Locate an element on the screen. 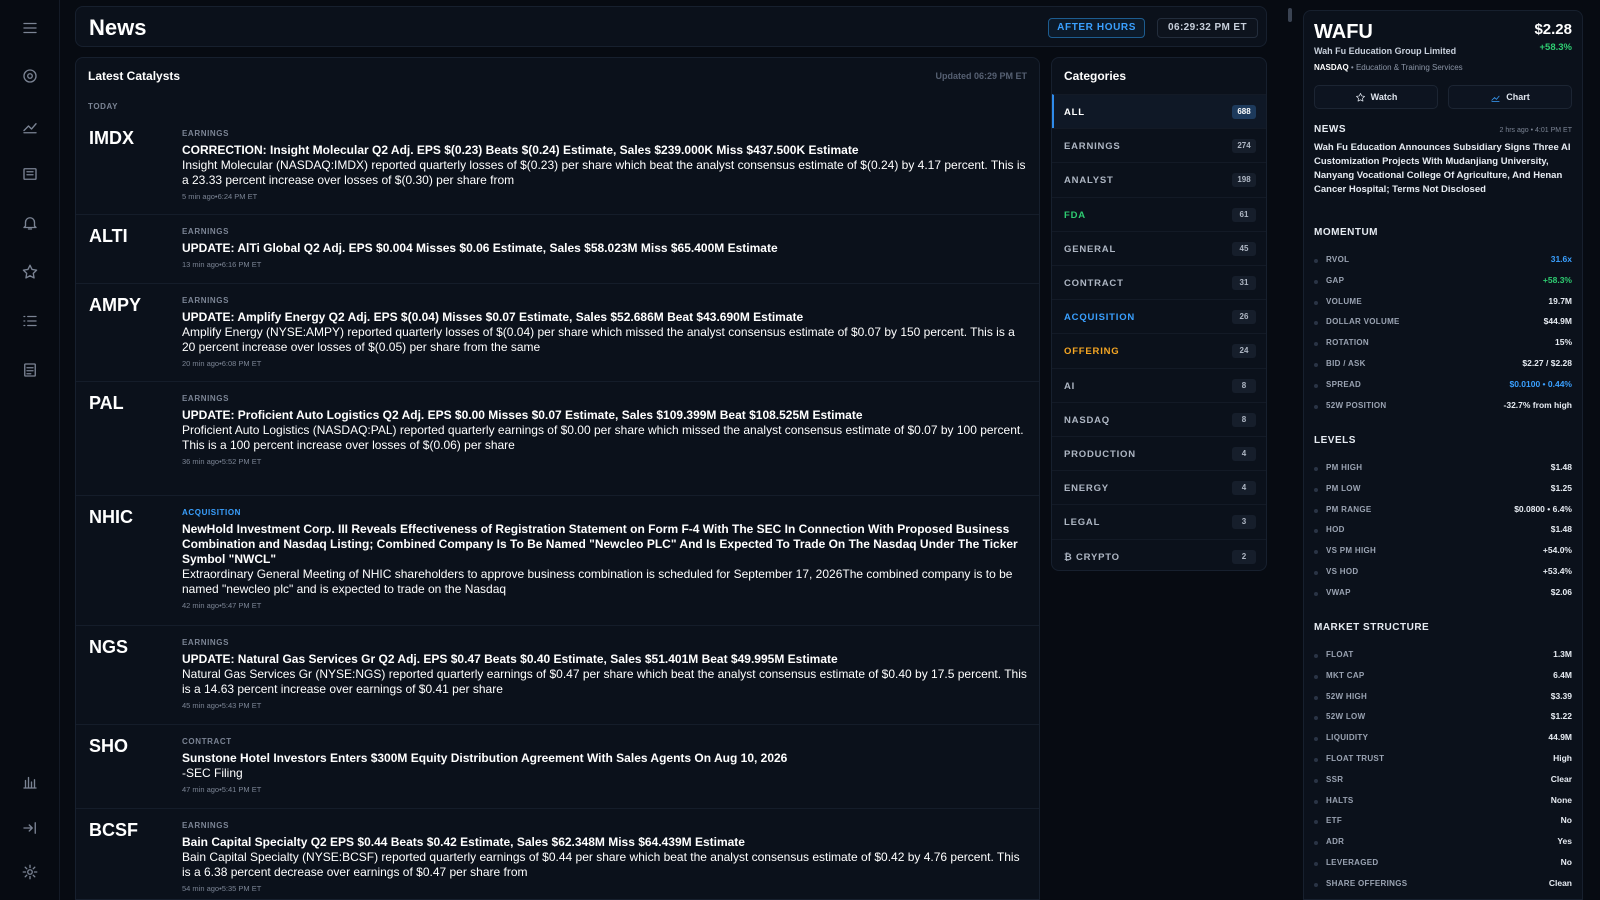 This screenshot has width=1600, height=900. metric-row: PM HIGH $1.48 is located at coordinates (1443, 469).